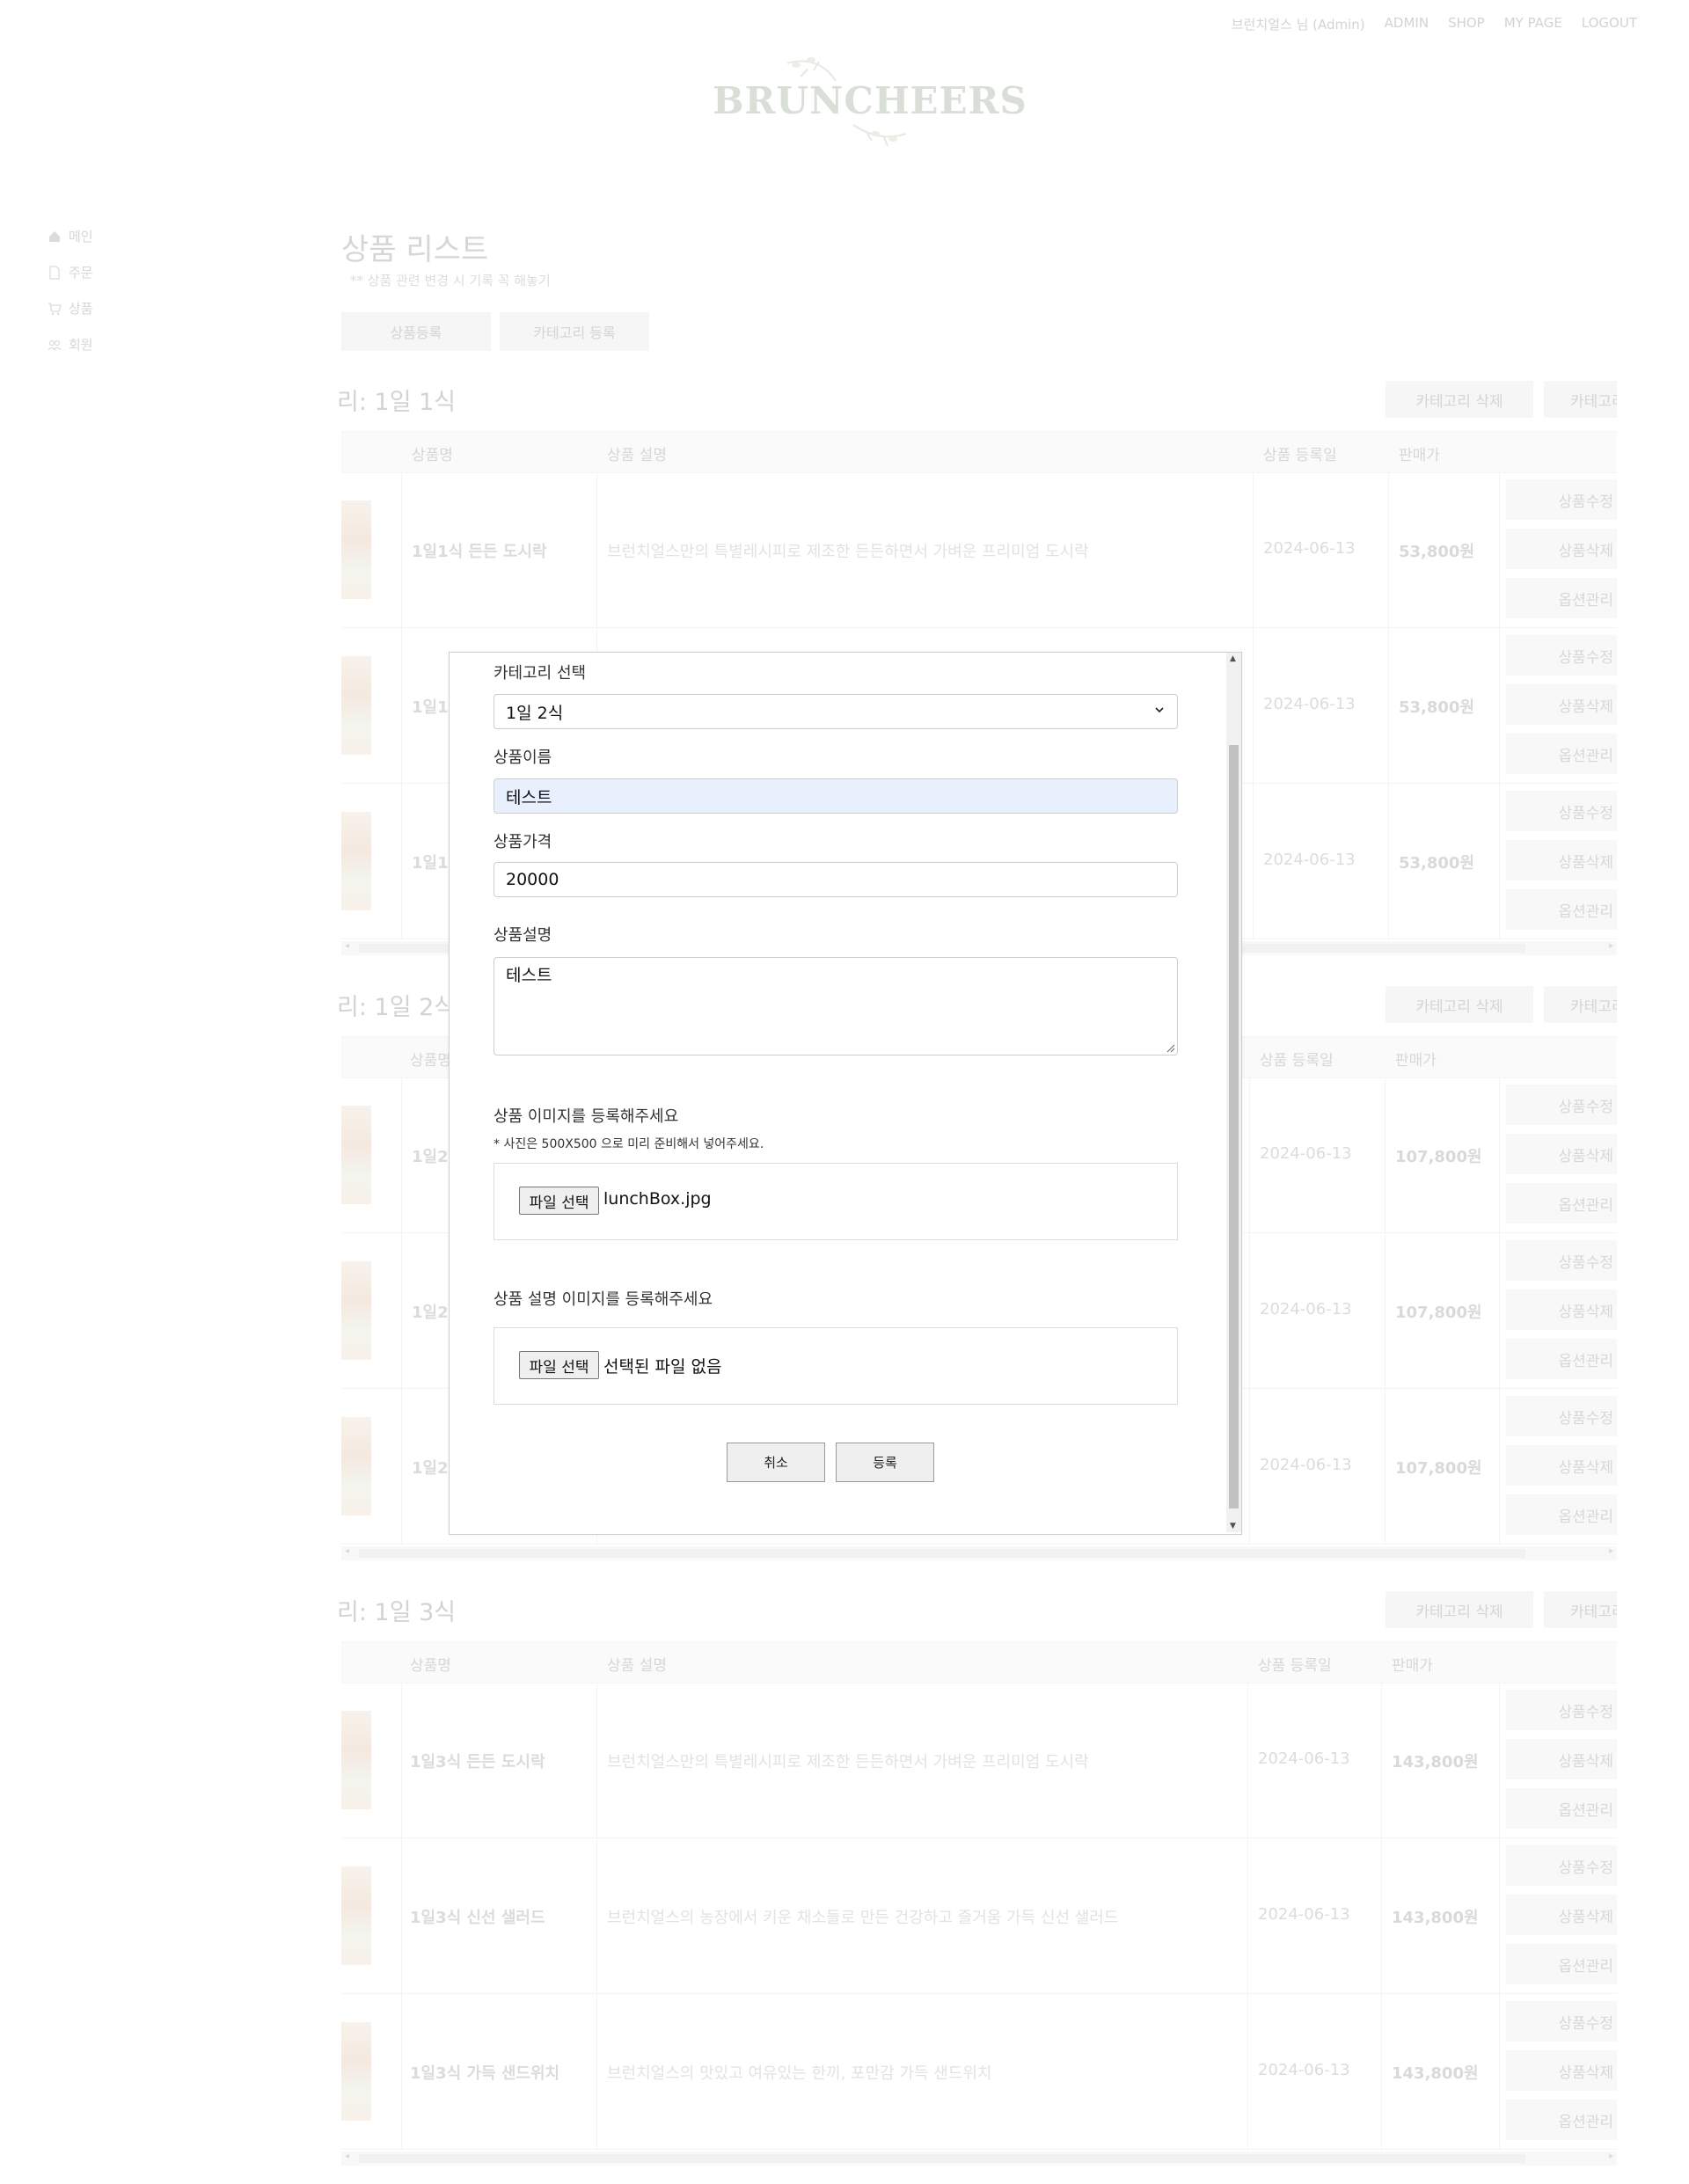 The image size is (1689, 2184). I want to click on scroll-up-icon: ▲, so click(1233, 658).